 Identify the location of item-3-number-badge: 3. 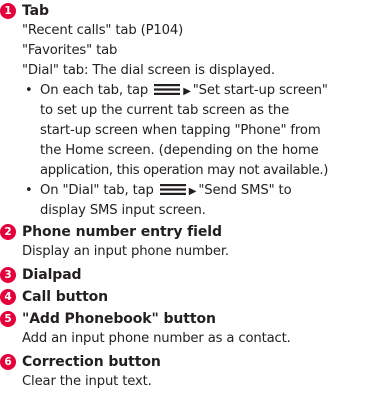
(8, 275).